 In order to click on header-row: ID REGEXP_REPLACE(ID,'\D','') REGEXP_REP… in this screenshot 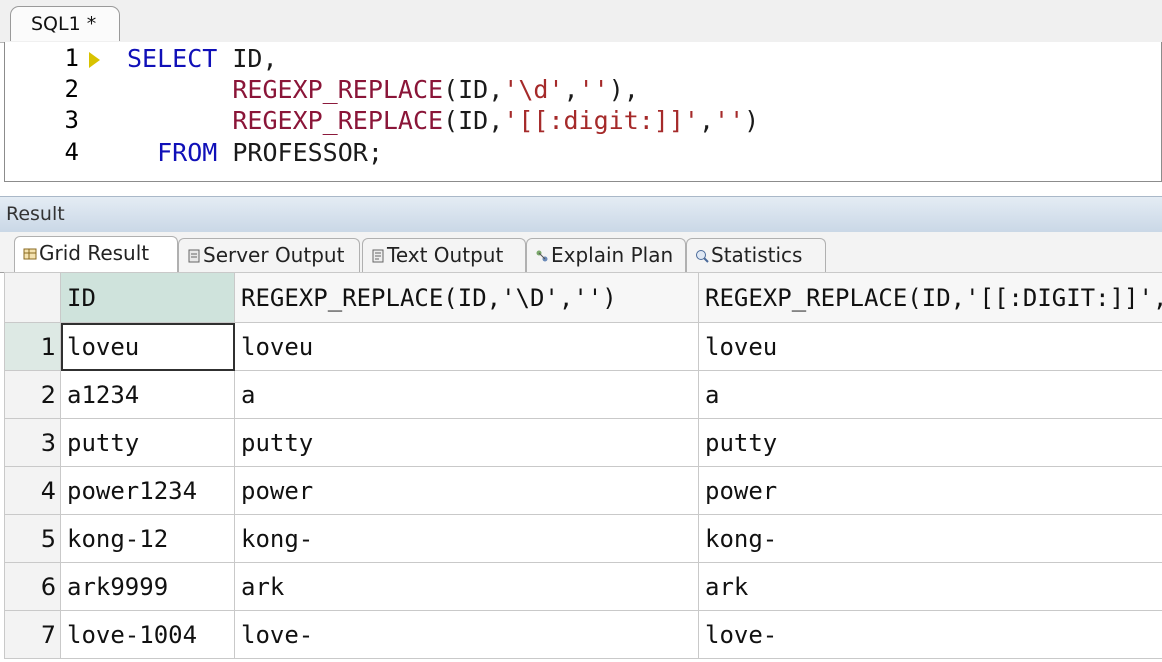, I will do `click(583, 297)`.